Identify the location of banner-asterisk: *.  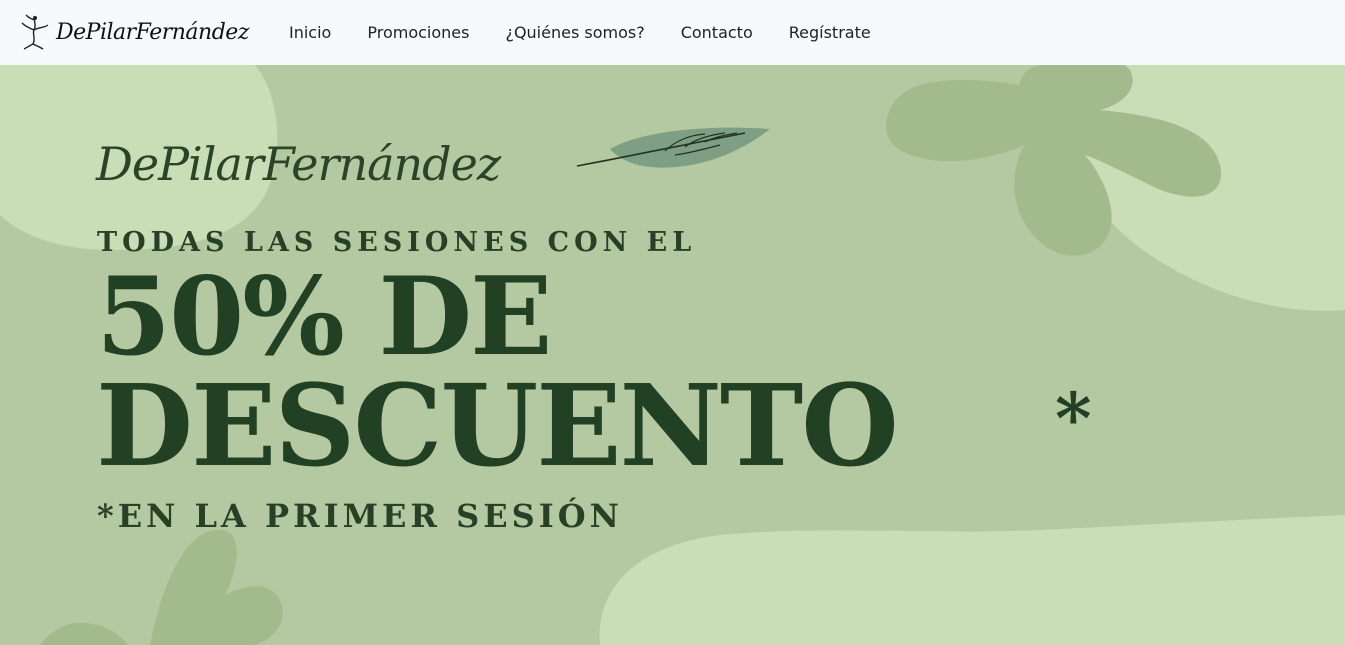
(1073, 418).